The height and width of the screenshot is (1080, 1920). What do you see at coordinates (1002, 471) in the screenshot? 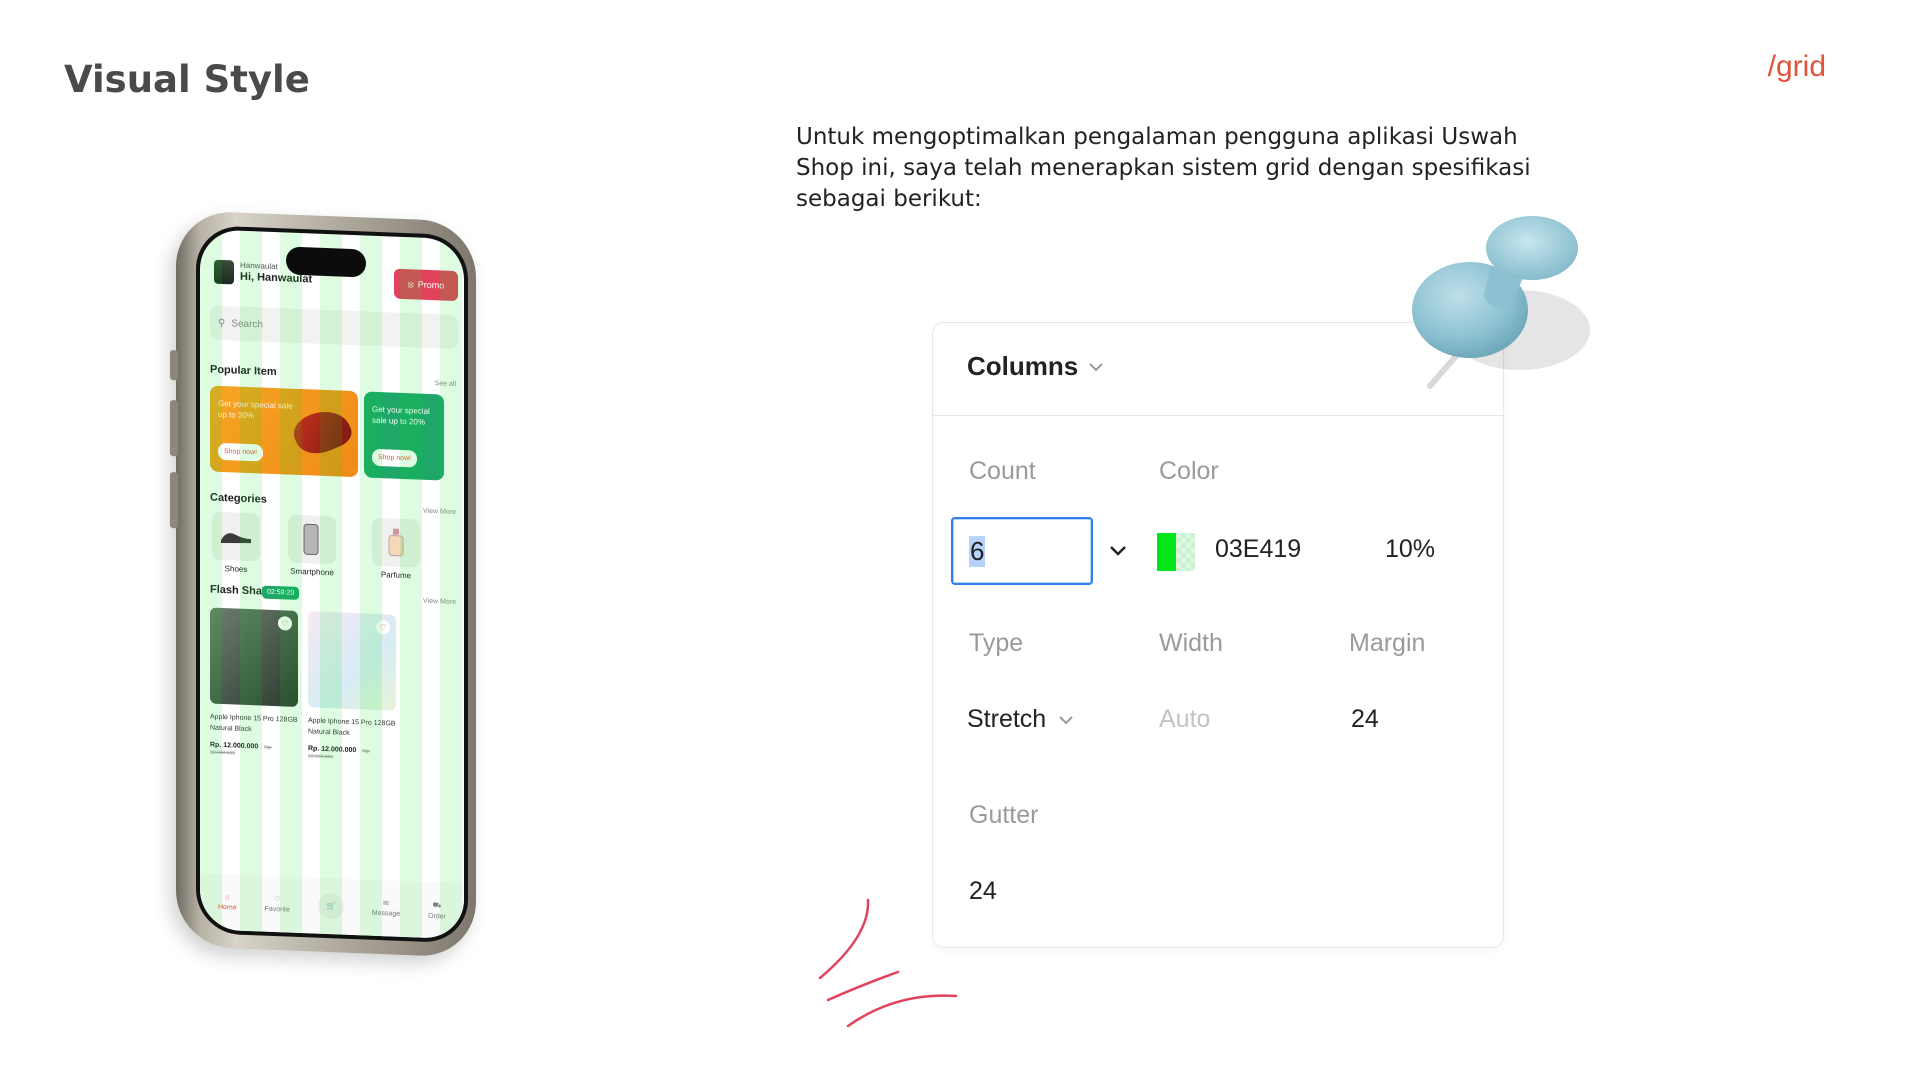
I see `count-label: Count` at bounding box center [1002, 471].